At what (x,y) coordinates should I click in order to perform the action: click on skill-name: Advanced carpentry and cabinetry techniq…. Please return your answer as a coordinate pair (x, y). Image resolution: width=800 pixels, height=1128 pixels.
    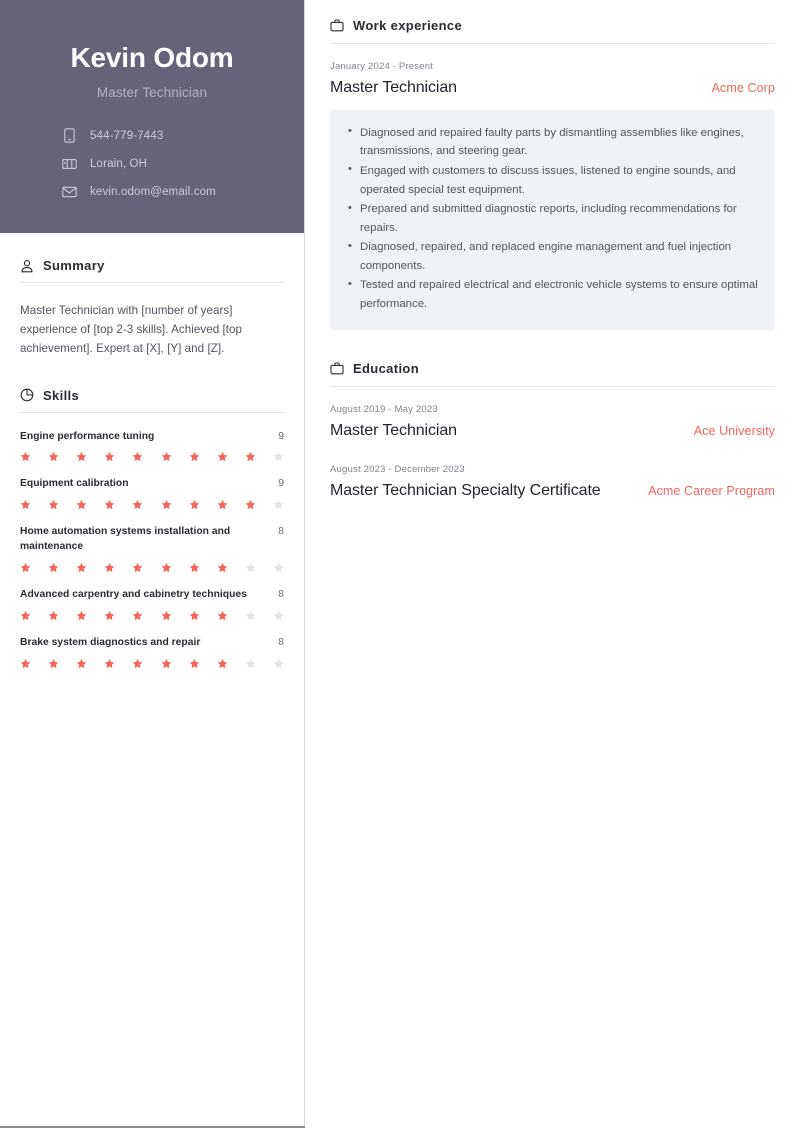
    Looking at the image, I should click on (133, 595).